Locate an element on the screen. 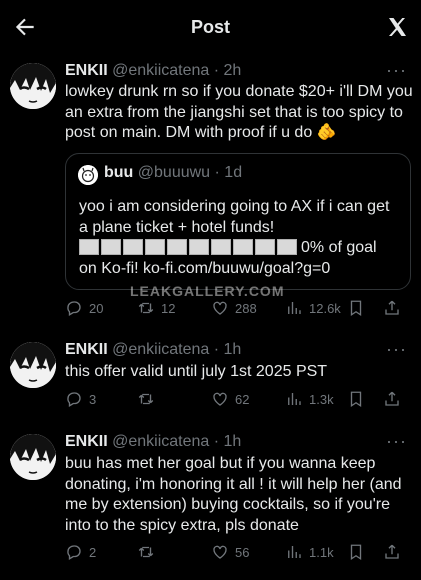  bookmark-button is located at coordinates (356, 552).